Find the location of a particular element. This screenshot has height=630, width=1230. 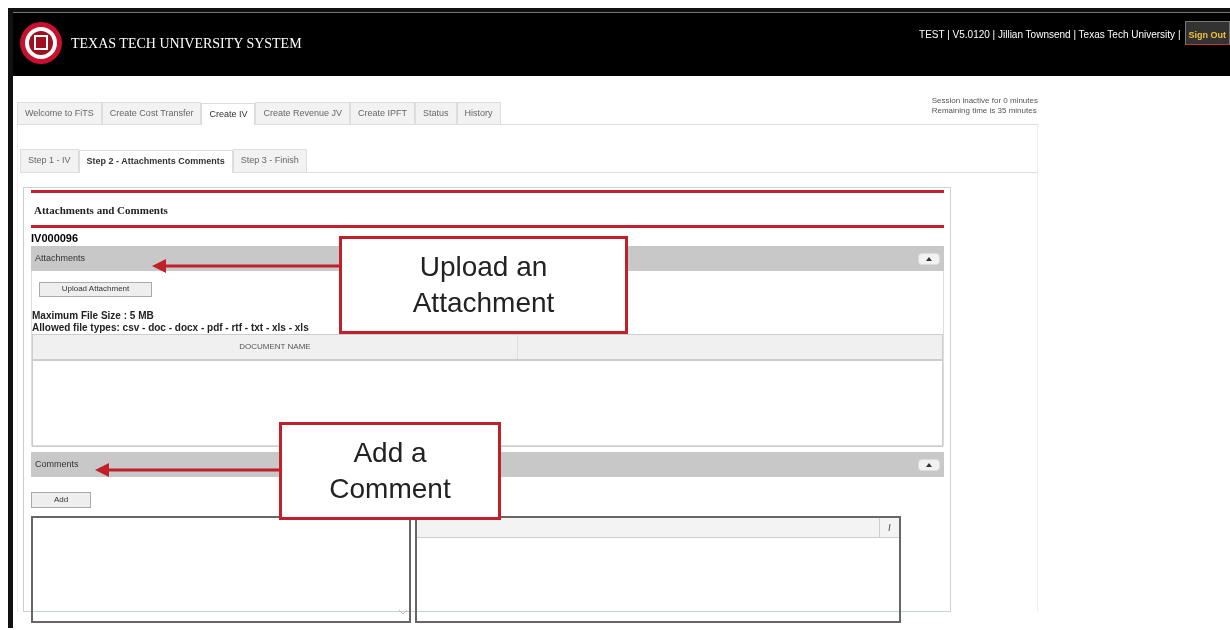

callout-text: Add a Comment is located at coordinates (390, 471).